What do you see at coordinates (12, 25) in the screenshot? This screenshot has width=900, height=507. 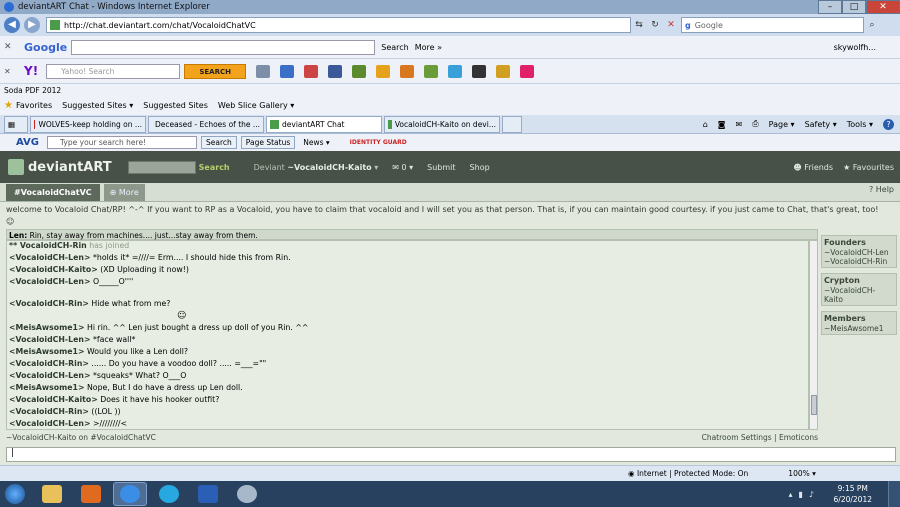 I see `back-icon: ◀` at bounding box center [12, 25].